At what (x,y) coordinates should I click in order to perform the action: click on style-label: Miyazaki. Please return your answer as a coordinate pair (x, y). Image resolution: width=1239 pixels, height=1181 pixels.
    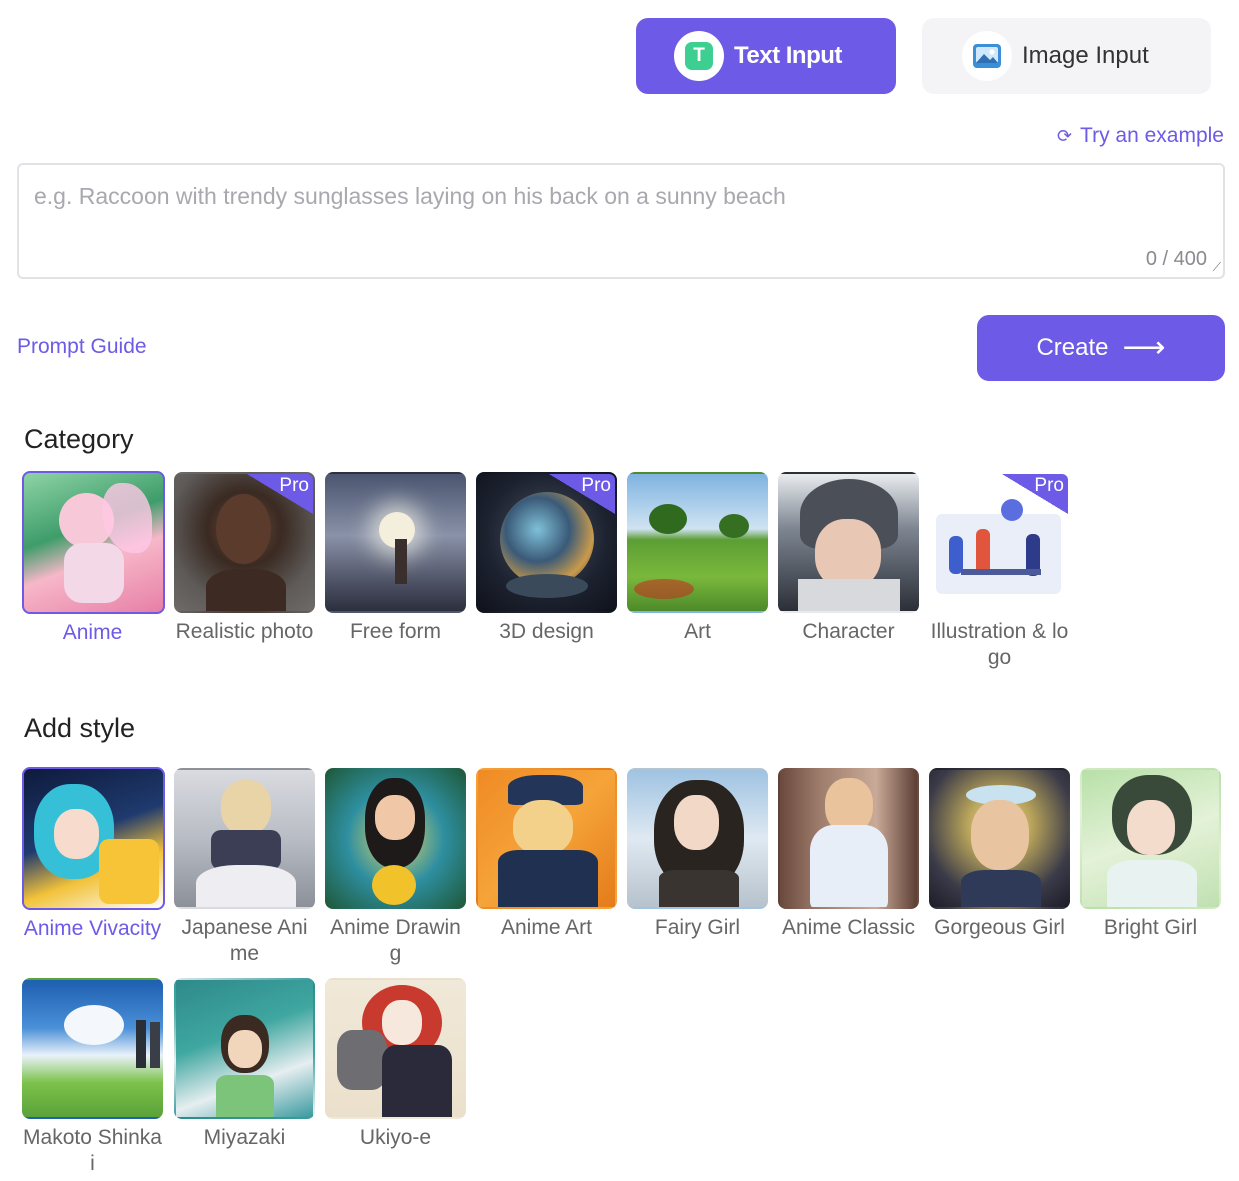
    Looking at the image, I should click on (244, 1137).